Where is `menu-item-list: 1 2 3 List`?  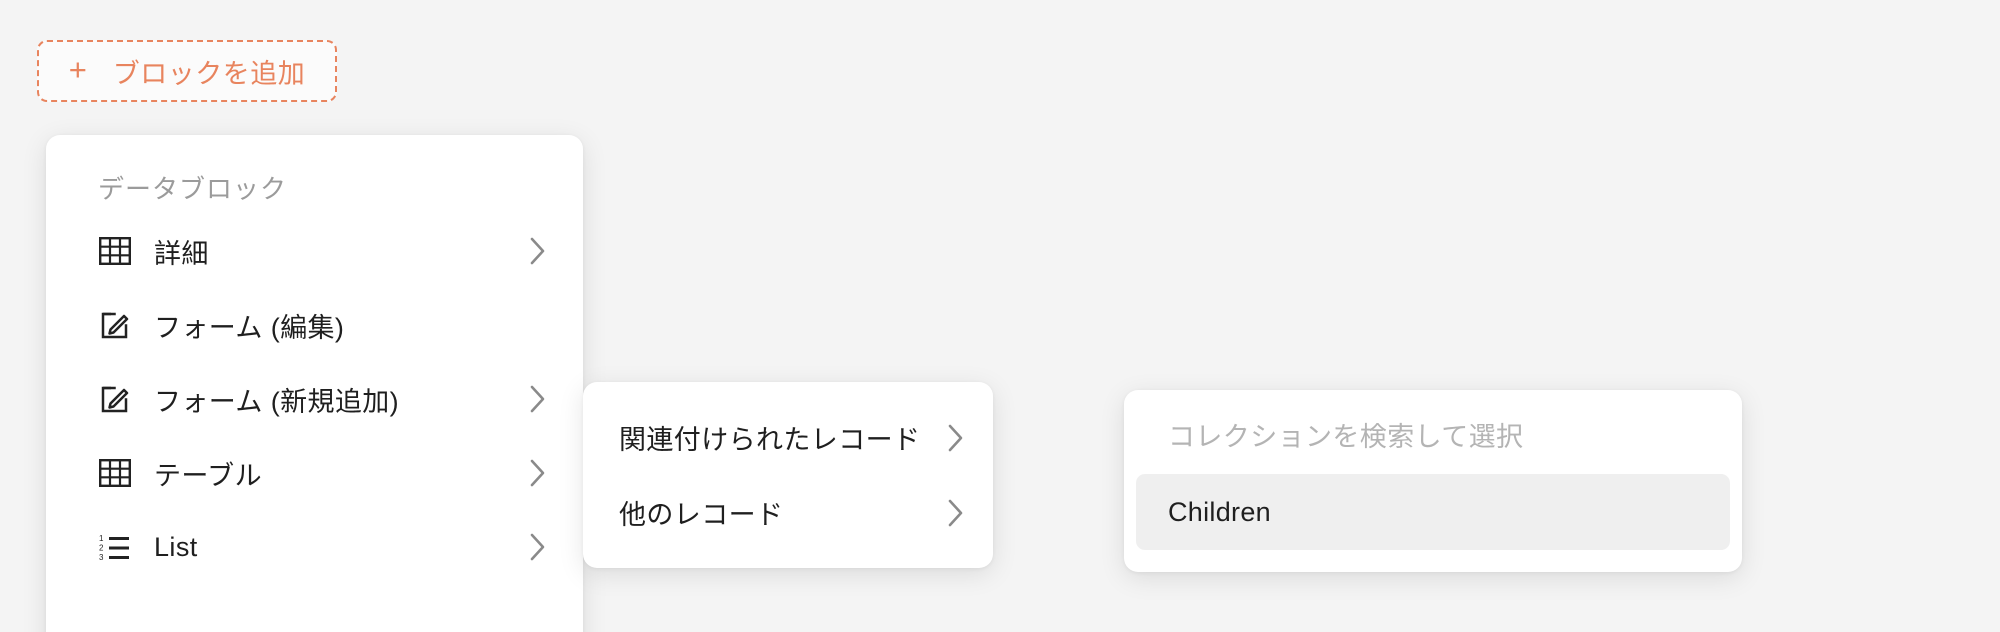 menu-item-list: 1 2 3 List is located at coordinates (314, 547).